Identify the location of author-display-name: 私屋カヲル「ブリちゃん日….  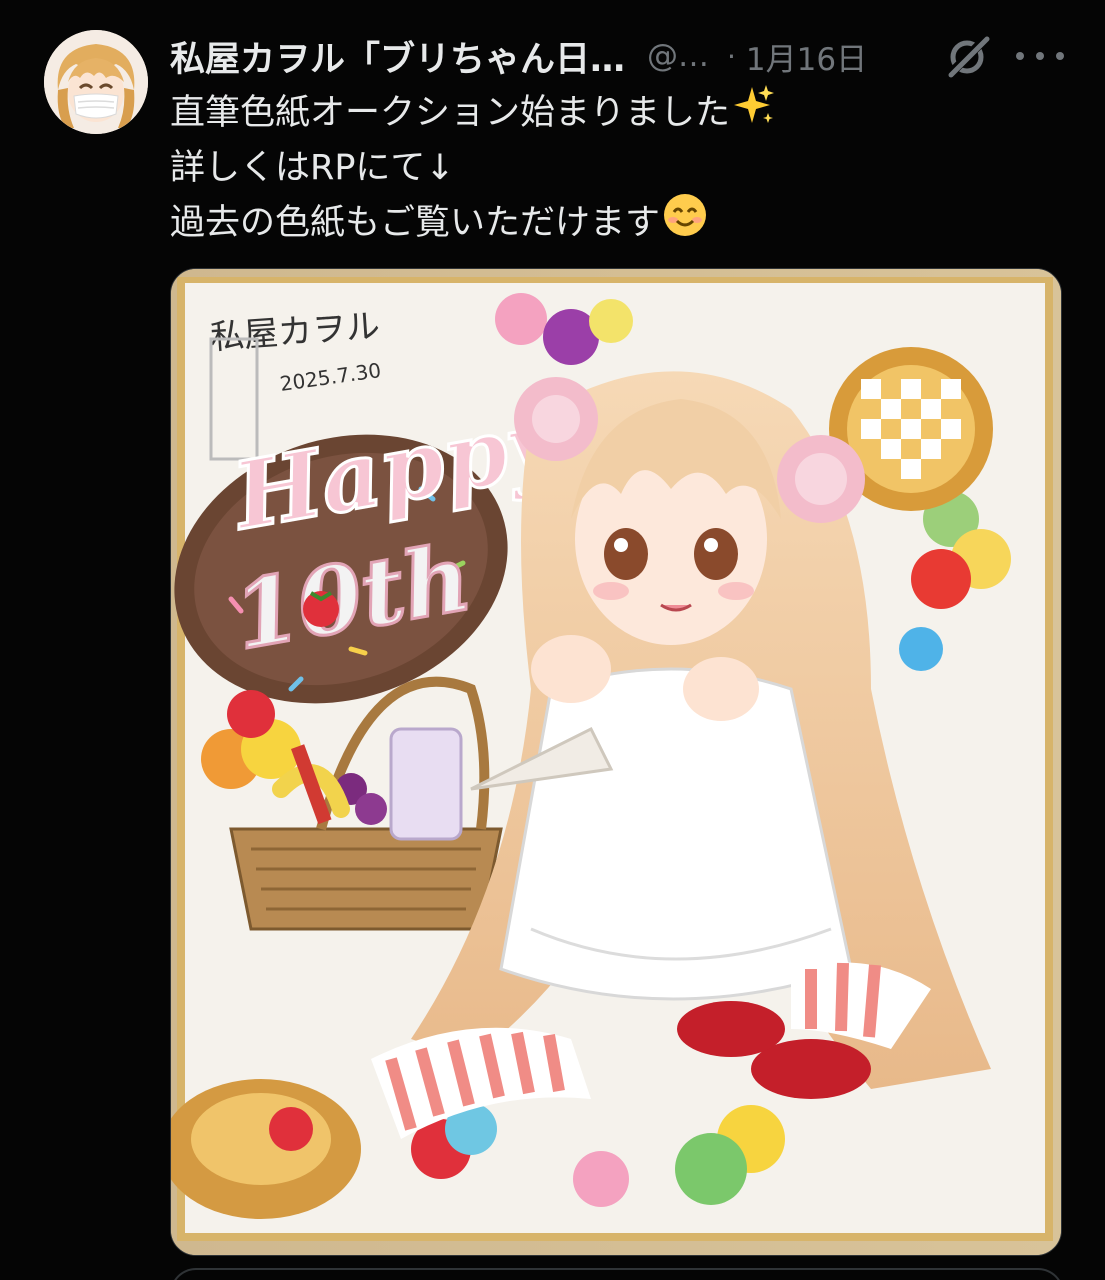
(397, 56).